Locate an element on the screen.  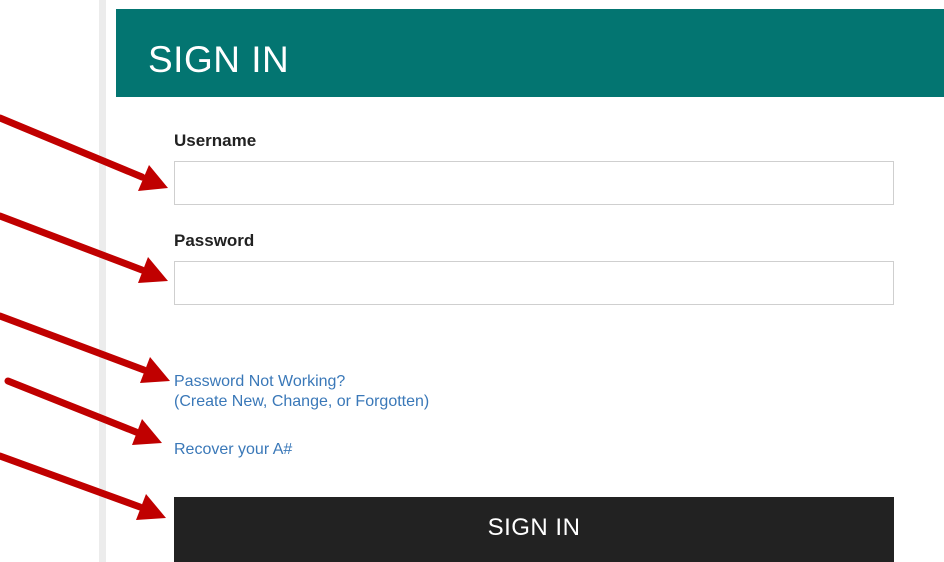
page-title: SIGN IN is located at coordinates (219, 59).